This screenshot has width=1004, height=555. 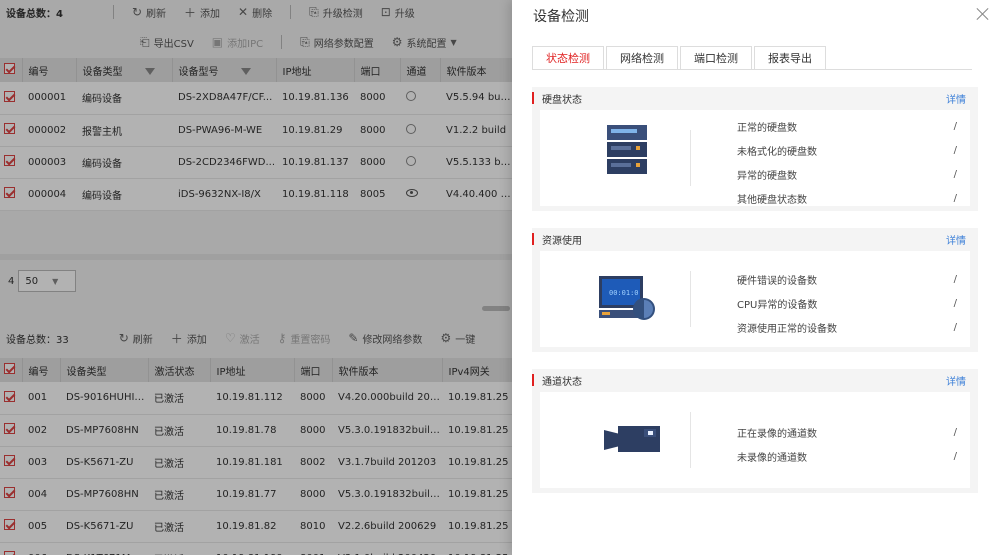 I want to click on panel-body: 00:01:0 硬件错误的设备数 / CPU异常的设备数 / 资源使用正常的设备数 /, so click(x=755, y=299).